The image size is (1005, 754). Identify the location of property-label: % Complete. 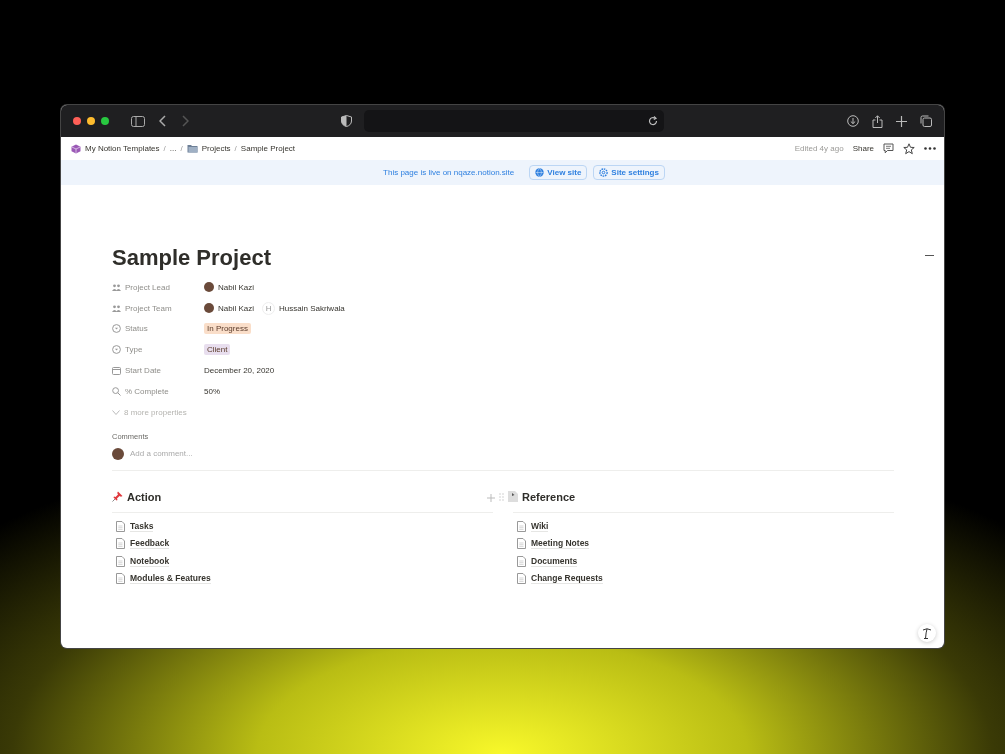
(158, 391).